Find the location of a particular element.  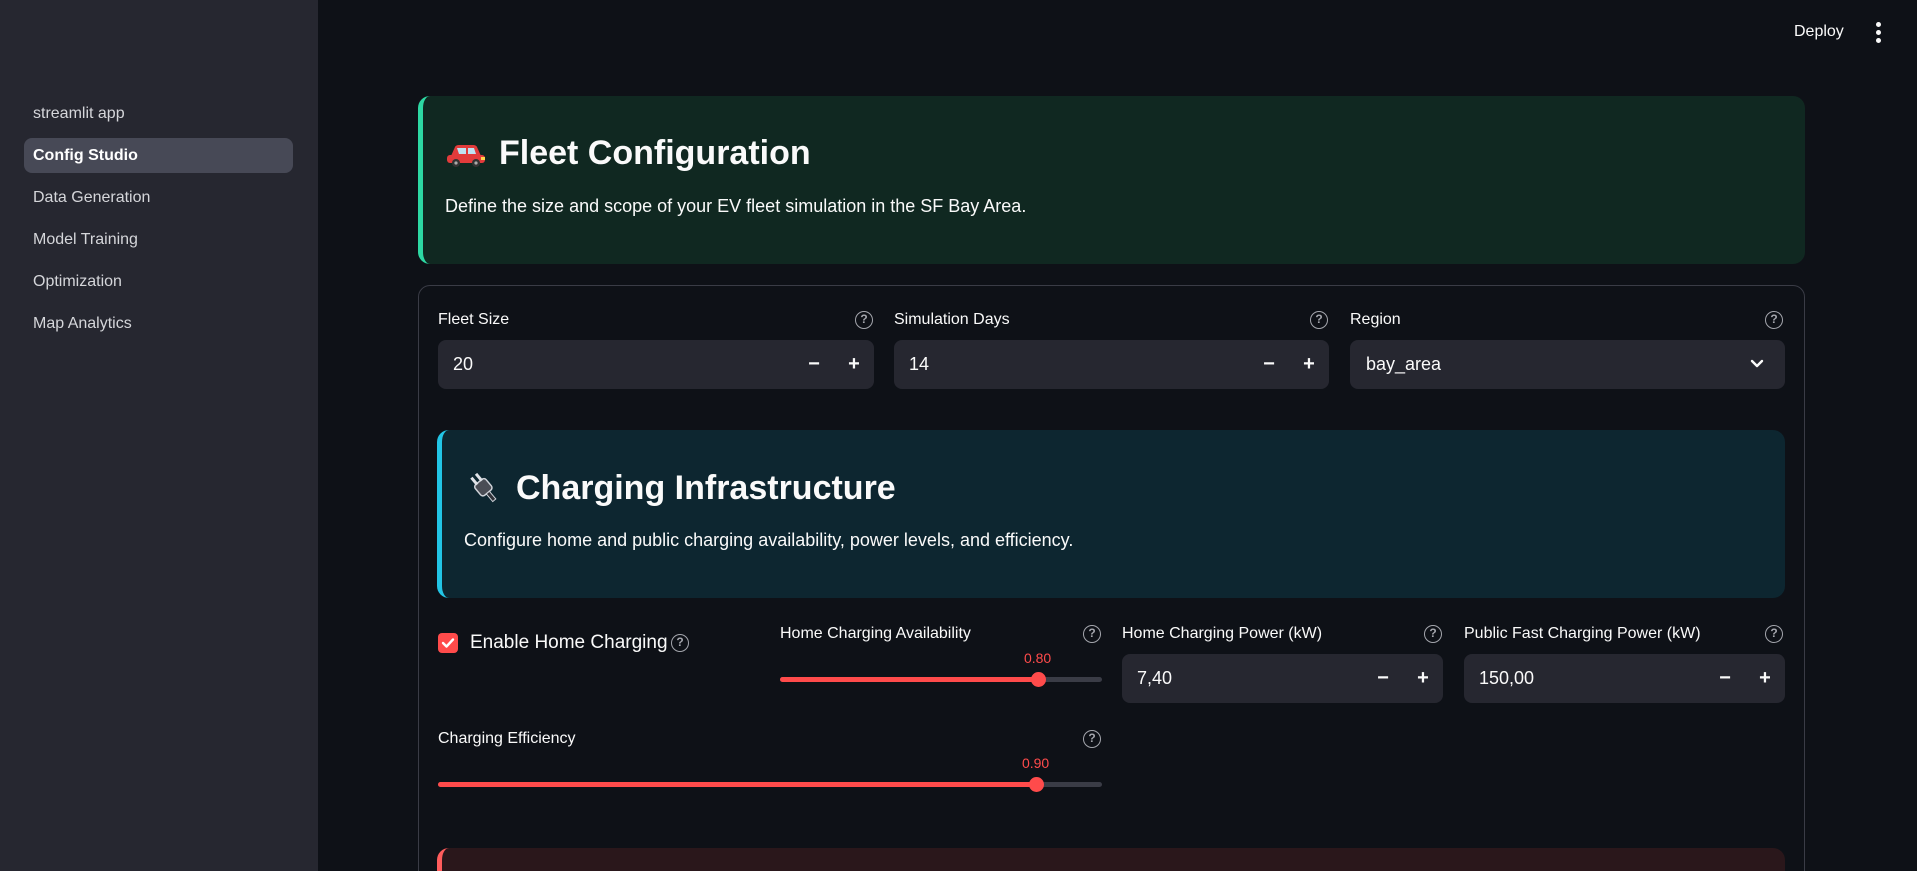

kebab-menu-icon is located at coordinates (1878, 34).